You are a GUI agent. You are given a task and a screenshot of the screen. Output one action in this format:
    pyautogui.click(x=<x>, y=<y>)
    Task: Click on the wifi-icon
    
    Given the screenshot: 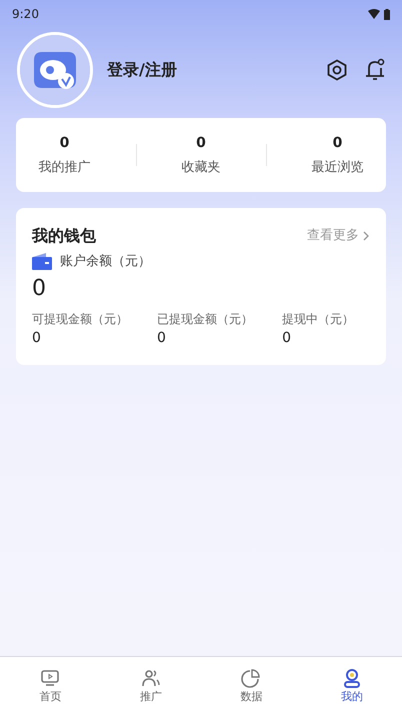 What is the action you would take?
    pyautogui.click(x=374, y=14)
    